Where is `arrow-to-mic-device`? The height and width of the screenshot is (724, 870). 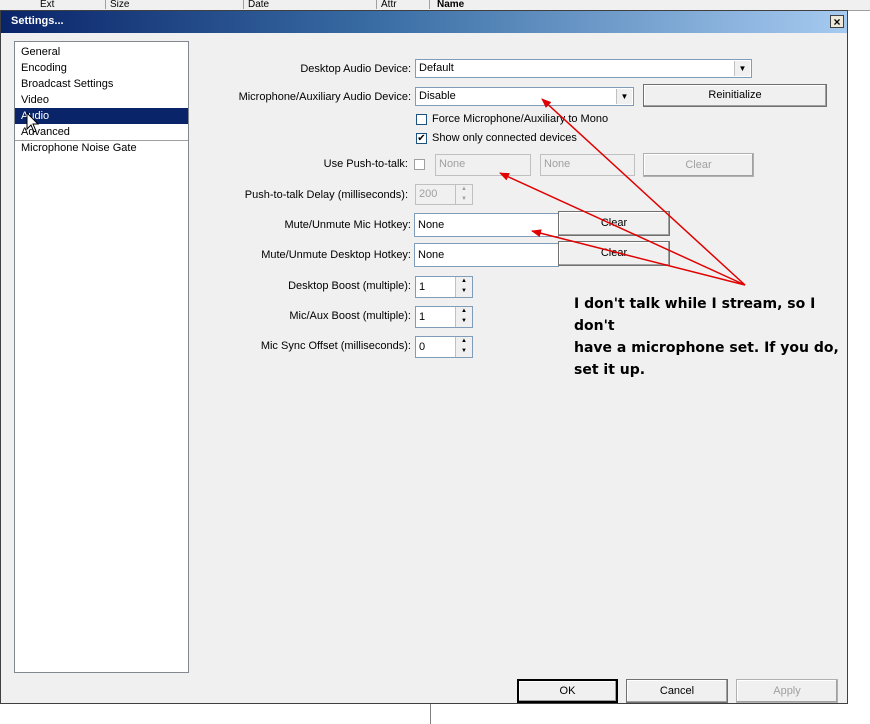 arrow-to-mic-device is located at coordinates (643, 192).